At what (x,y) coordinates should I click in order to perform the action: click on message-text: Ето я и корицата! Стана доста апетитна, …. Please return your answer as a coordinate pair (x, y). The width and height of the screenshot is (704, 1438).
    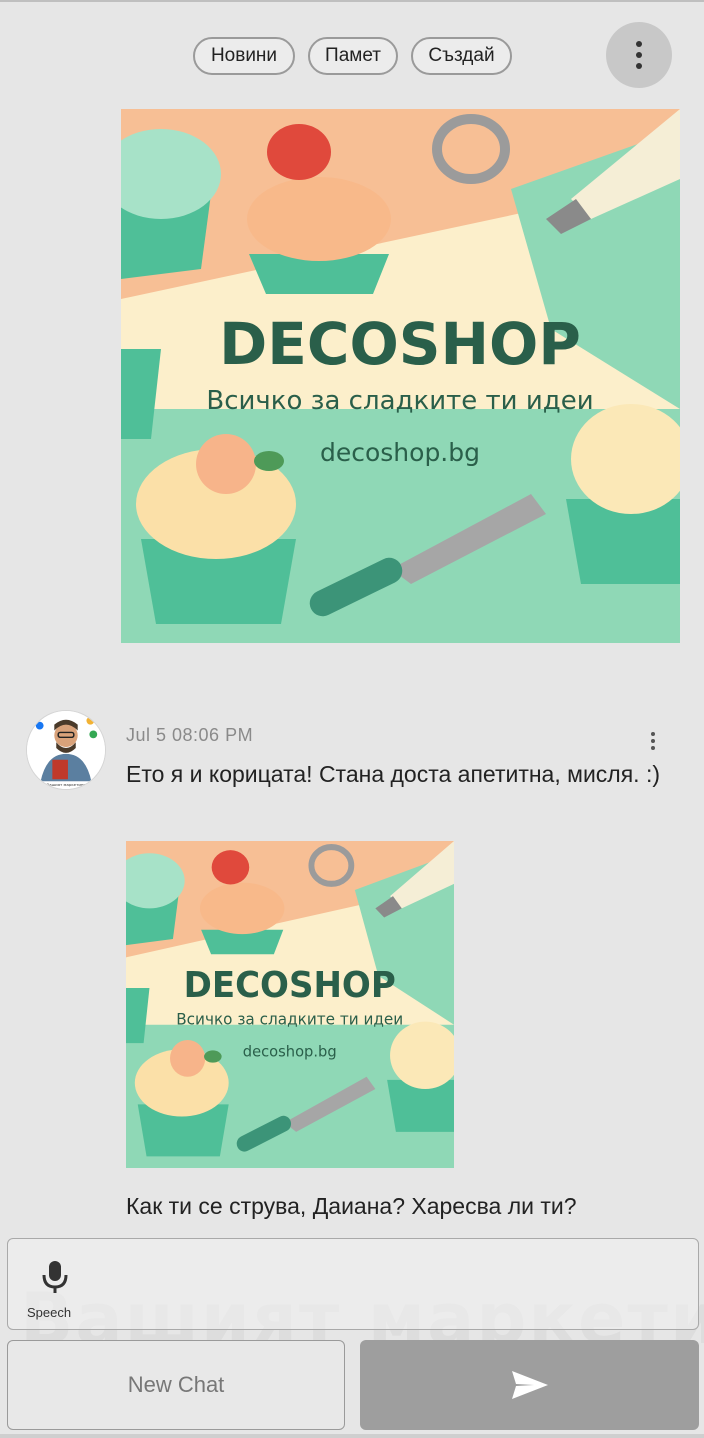
    Looking at the image, I should click on (393, 774).